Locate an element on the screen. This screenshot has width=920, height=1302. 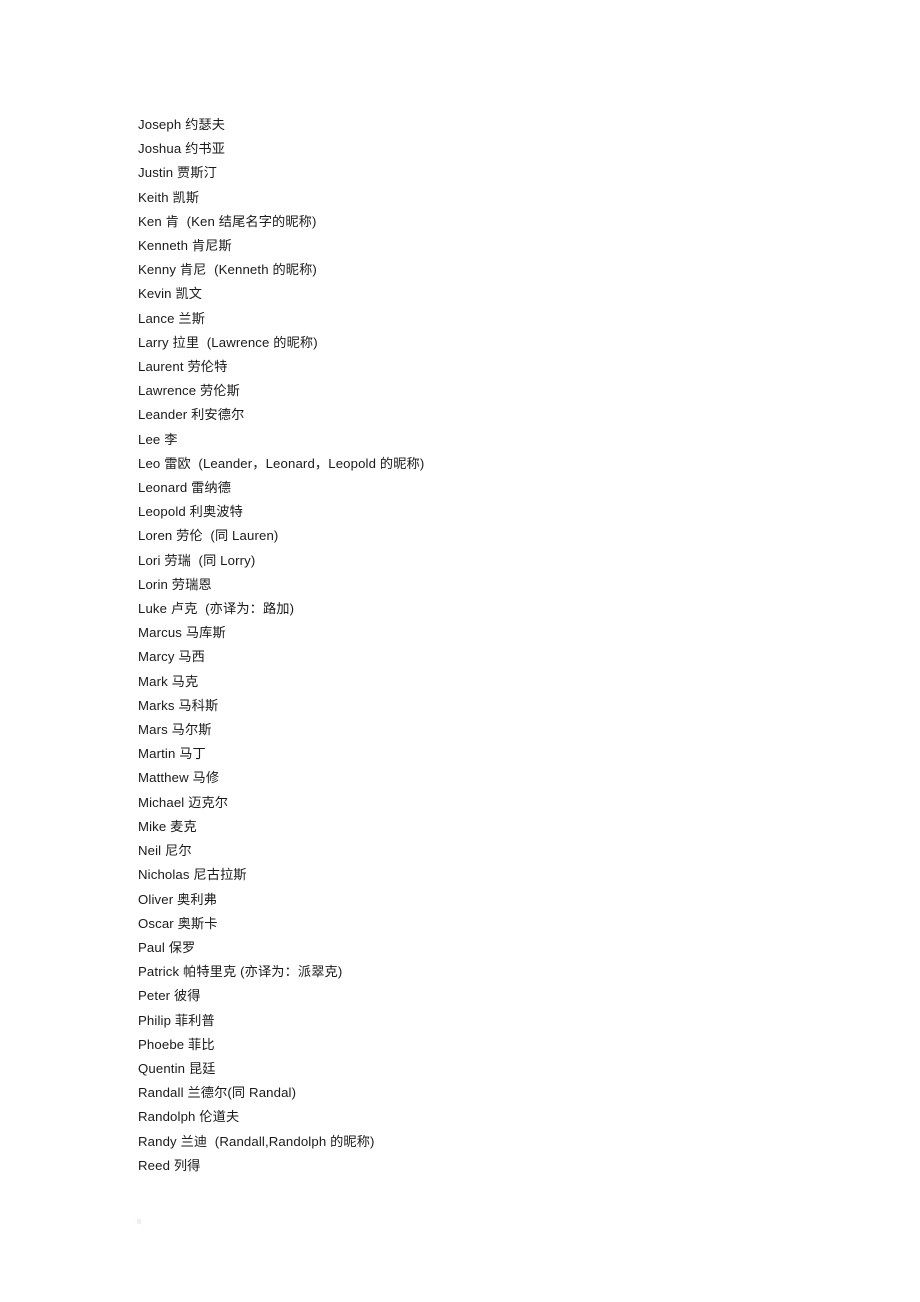
name-entry: Kenny 肯尼 (Kenneth 的昵称) is located at coordinates (227, 270).